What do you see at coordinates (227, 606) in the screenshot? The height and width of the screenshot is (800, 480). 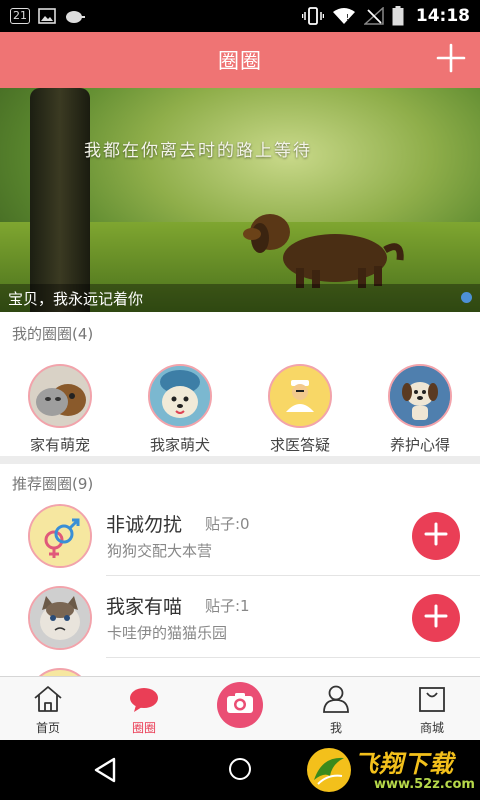 I see `post-count: 贴子:1` at bounding box center [227, 606].